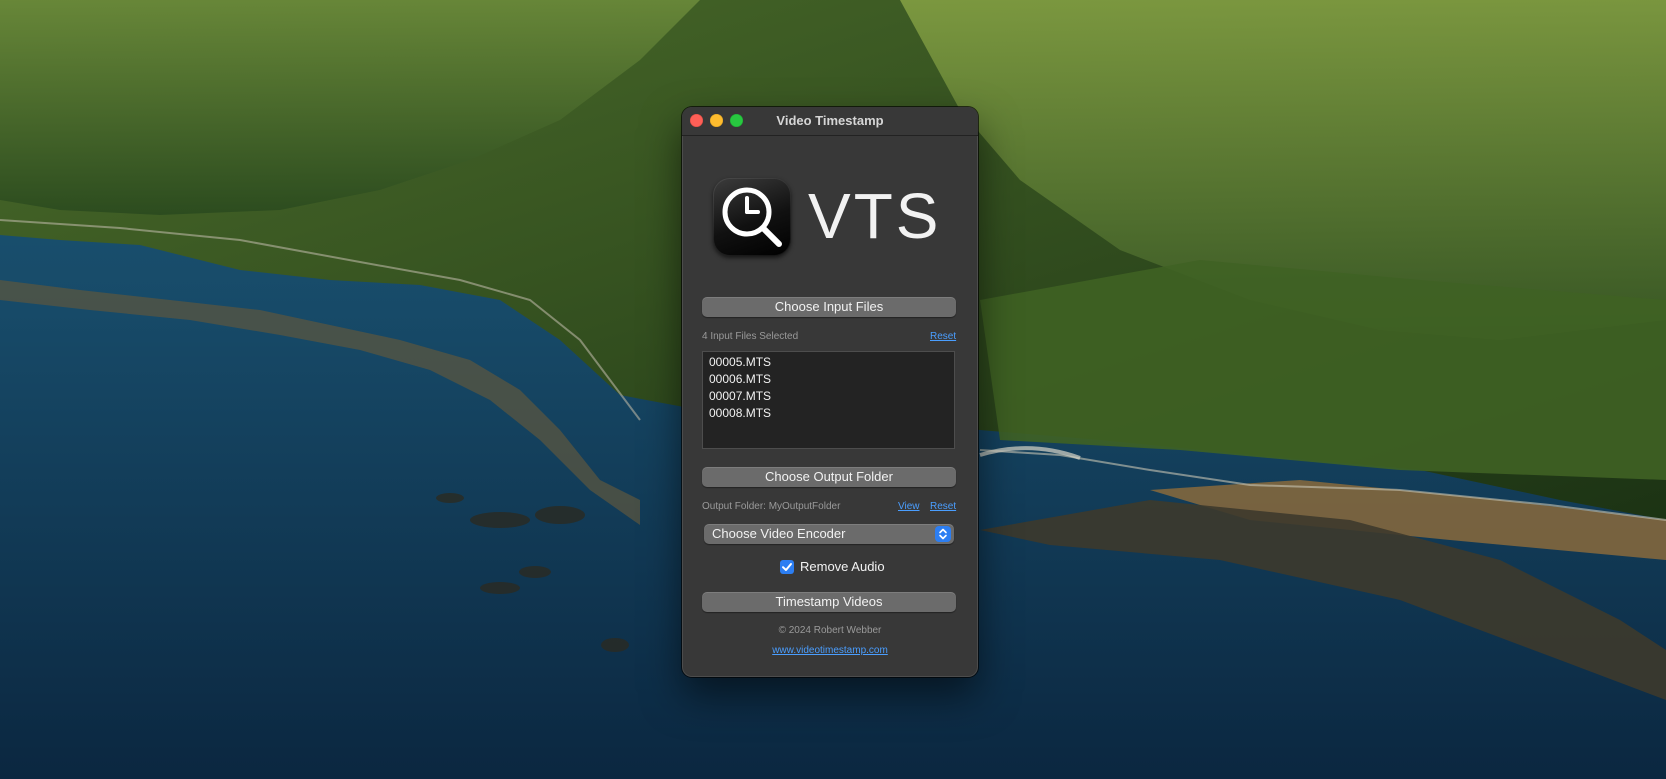 Image resolution: width=1666 pixels, height=779 pixels. What do you see at coordinates (750, 336) in the screenshot?
I see `input-files-status: 4 Input Files Selected` at bounding box center [750, 336].